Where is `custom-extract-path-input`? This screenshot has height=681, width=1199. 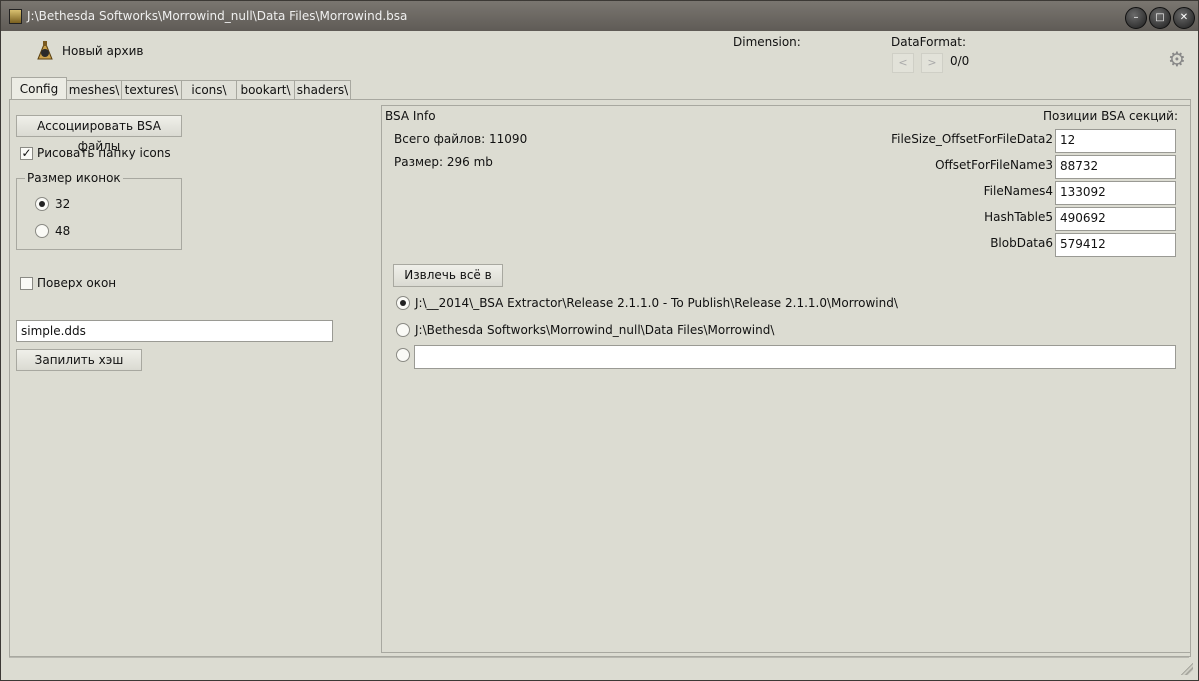
custom-extract-path-input is located at coordinates (795, 357).